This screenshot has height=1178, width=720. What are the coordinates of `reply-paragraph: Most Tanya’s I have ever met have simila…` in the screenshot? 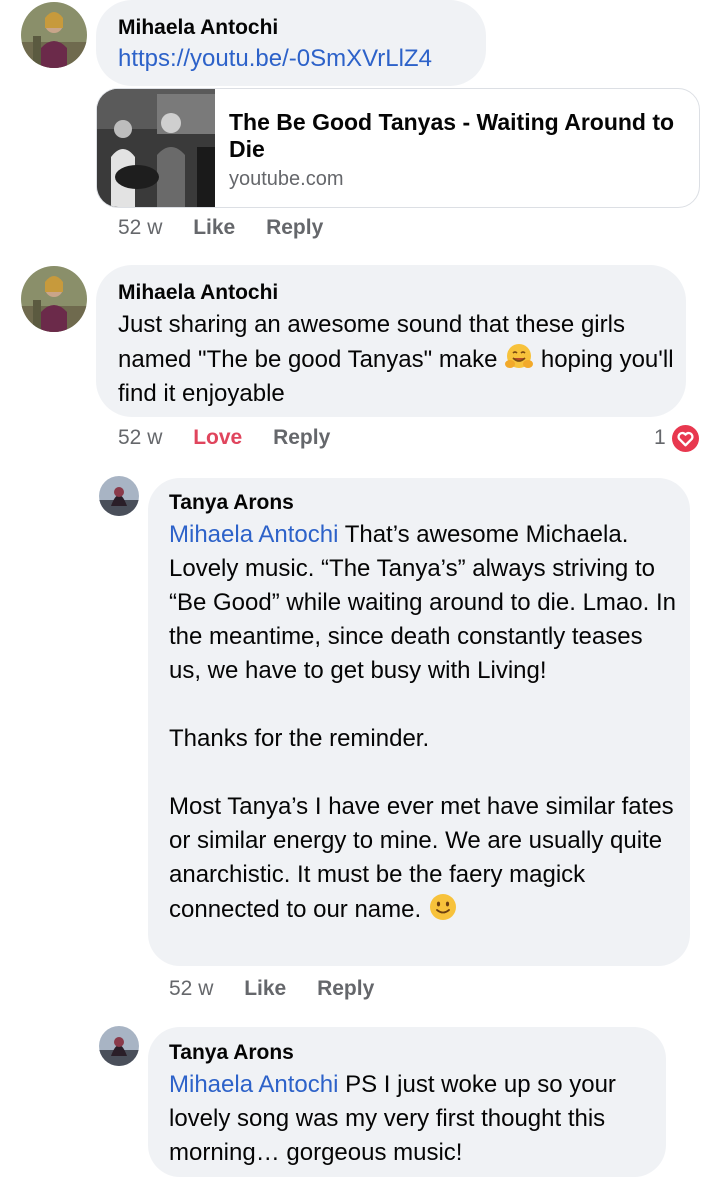 It's located at (424, 858).